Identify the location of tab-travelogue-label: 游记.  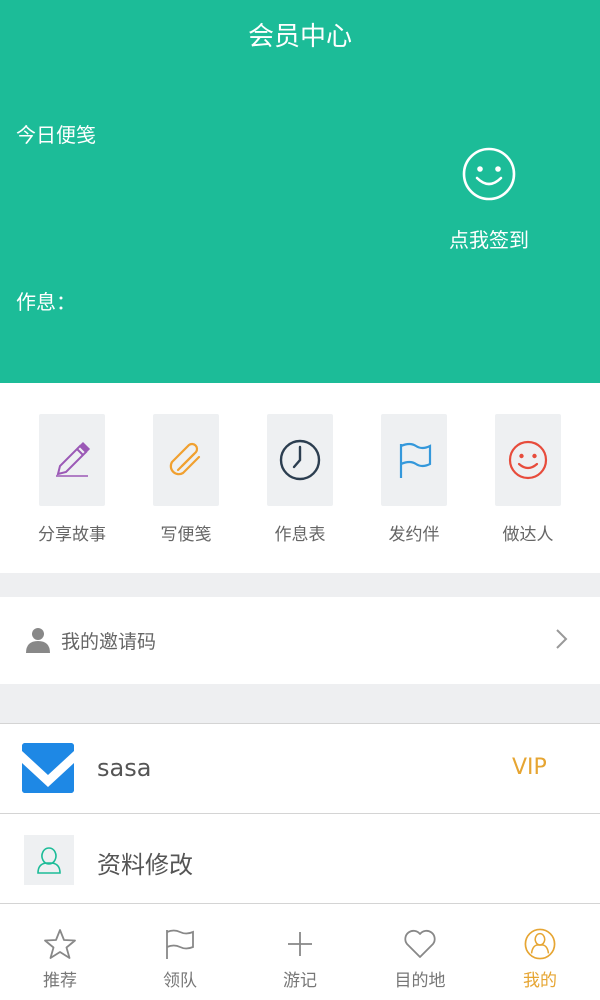
(300, 981).